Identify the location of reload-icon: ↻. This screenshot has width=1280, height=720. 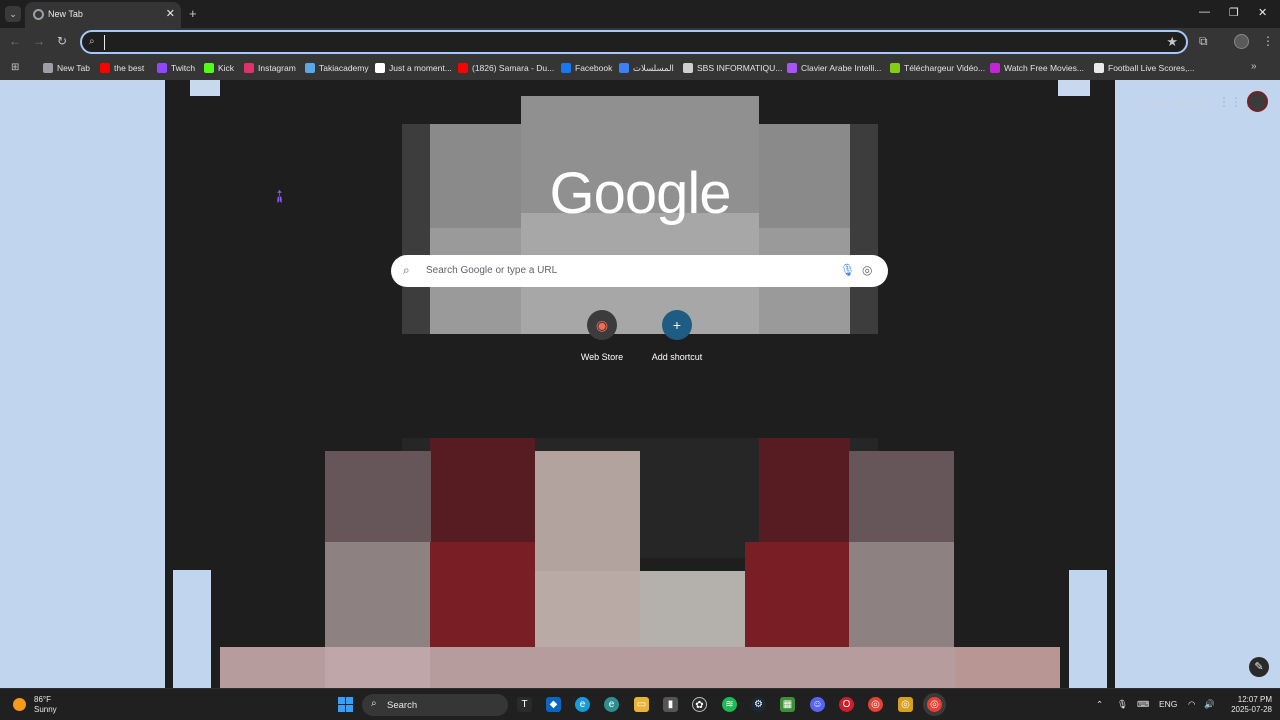
(62, 41).